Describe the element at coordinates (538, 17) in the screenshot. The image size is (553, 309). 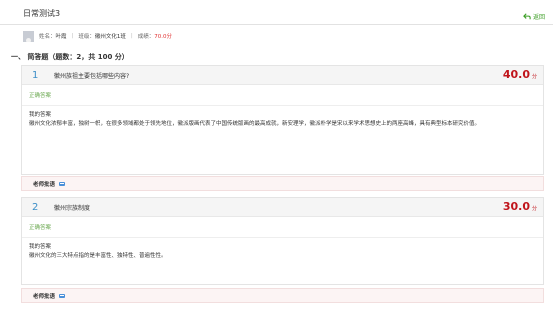
I see `return-label: 返回` at that location.